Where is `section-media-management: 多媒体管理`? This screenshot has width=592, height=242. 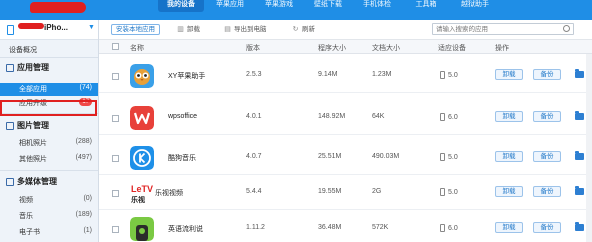
section-media-management: 多媒体管理 is located at coordinates (31, 181).